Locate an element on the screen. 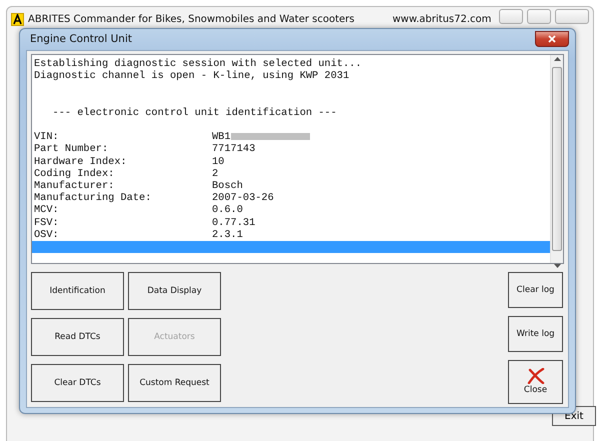 The height and width of the screenshot is (441, 600). field-label: MCV: is located at coordinates (47, 210).